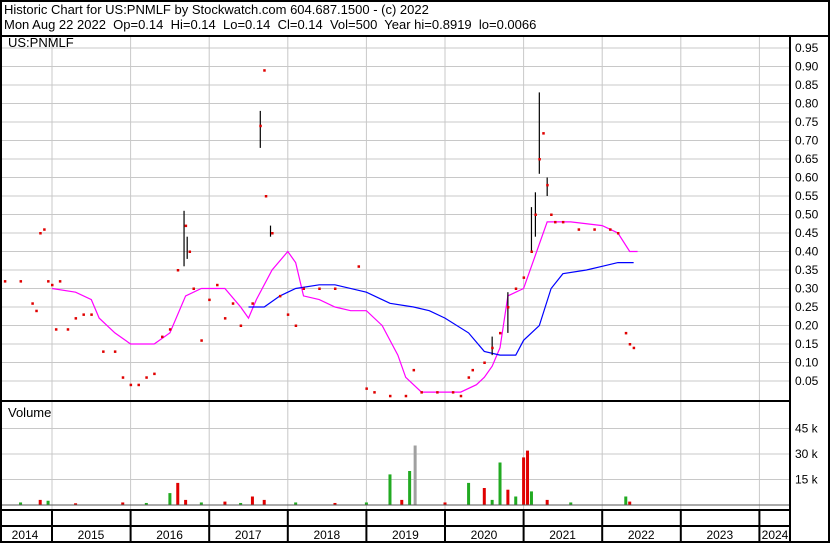 This screenshot has height=543, width=830. I want to click on year-label: 2016, so click(169, 535).